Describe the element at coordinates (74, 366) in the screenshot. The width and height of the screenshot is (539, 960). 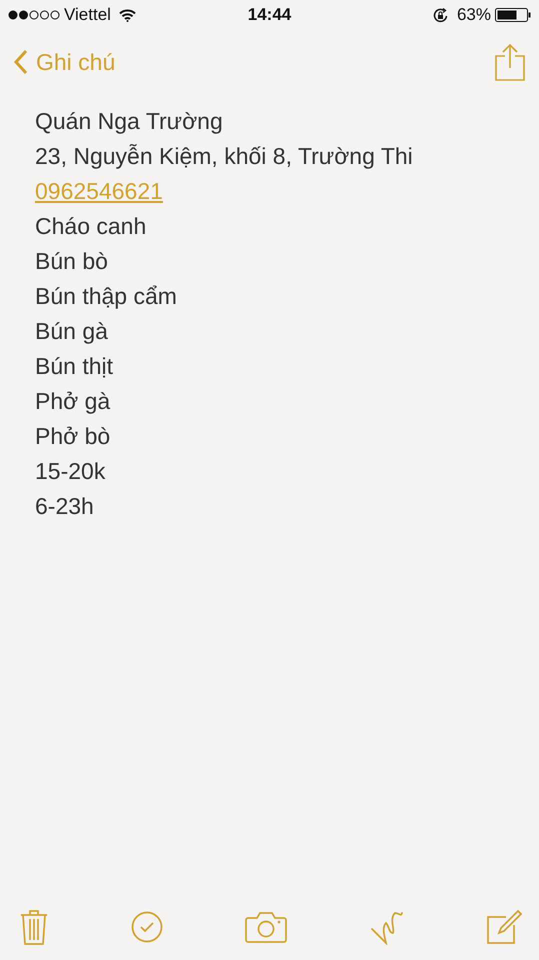
I see `note-line: Bún thịt` at that location.